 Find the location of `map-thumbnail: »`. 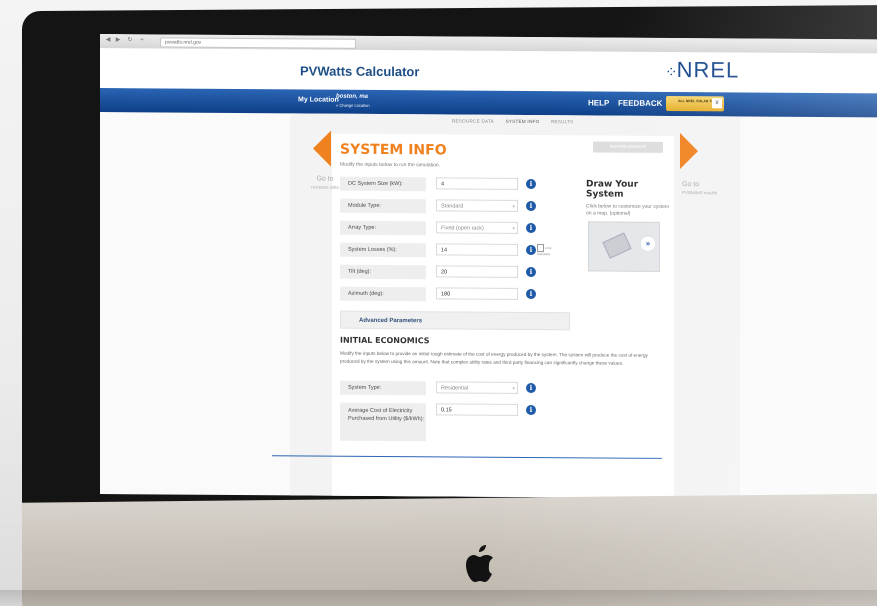

map-thumbnail: » is located at coordinates (624, 246).